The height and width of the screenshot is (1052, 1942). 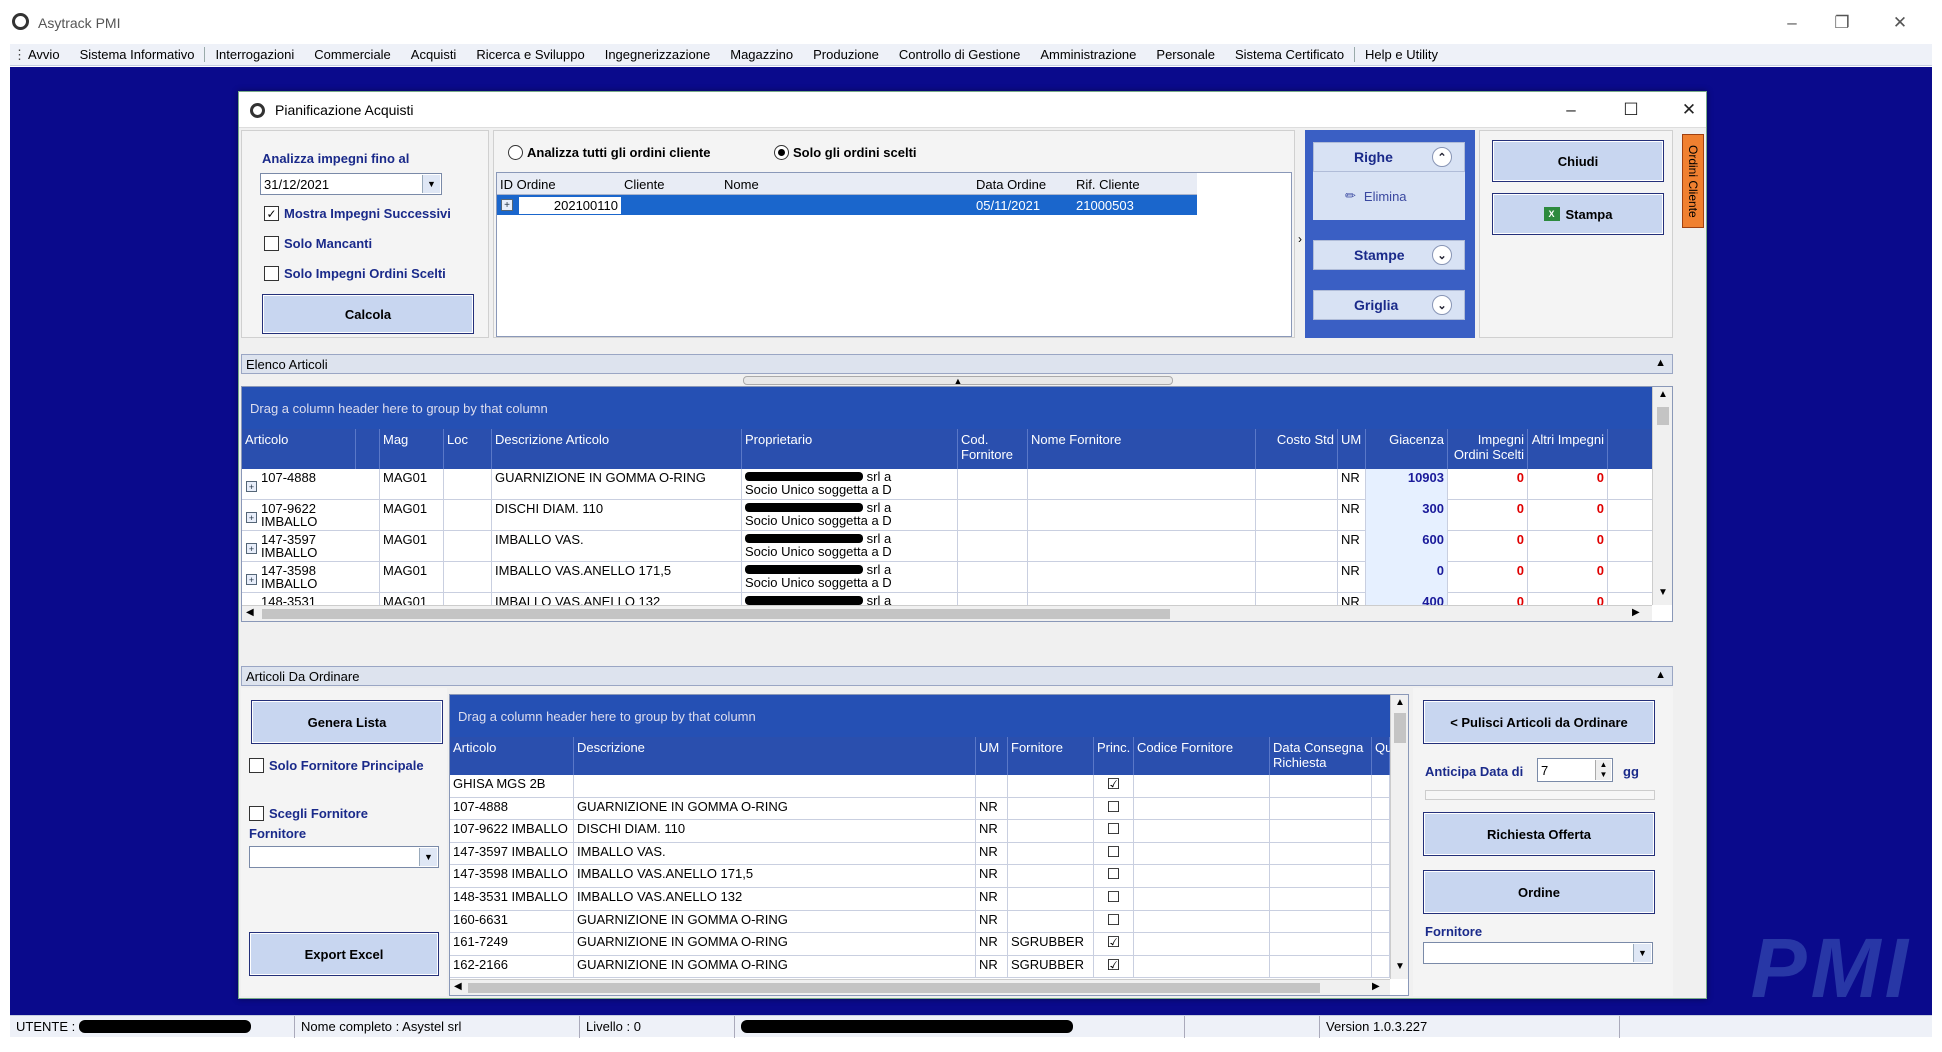 What do you see at coordinates (1088, 54) in the screenshot?
I see `menu-amministrazione: Amministrazione` at bounding box center [1088, 54].